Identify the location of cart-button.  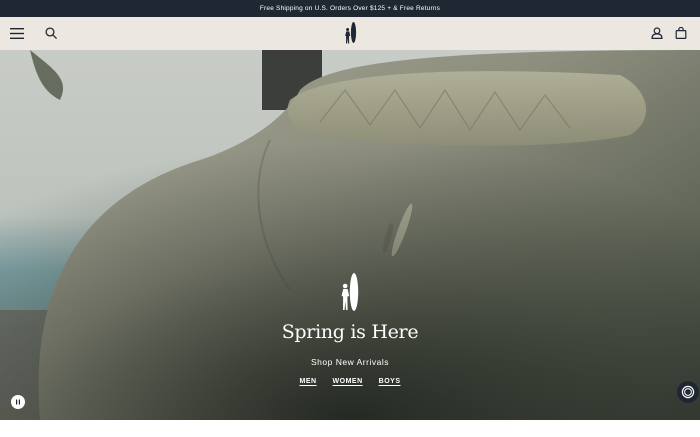
(681, 33).